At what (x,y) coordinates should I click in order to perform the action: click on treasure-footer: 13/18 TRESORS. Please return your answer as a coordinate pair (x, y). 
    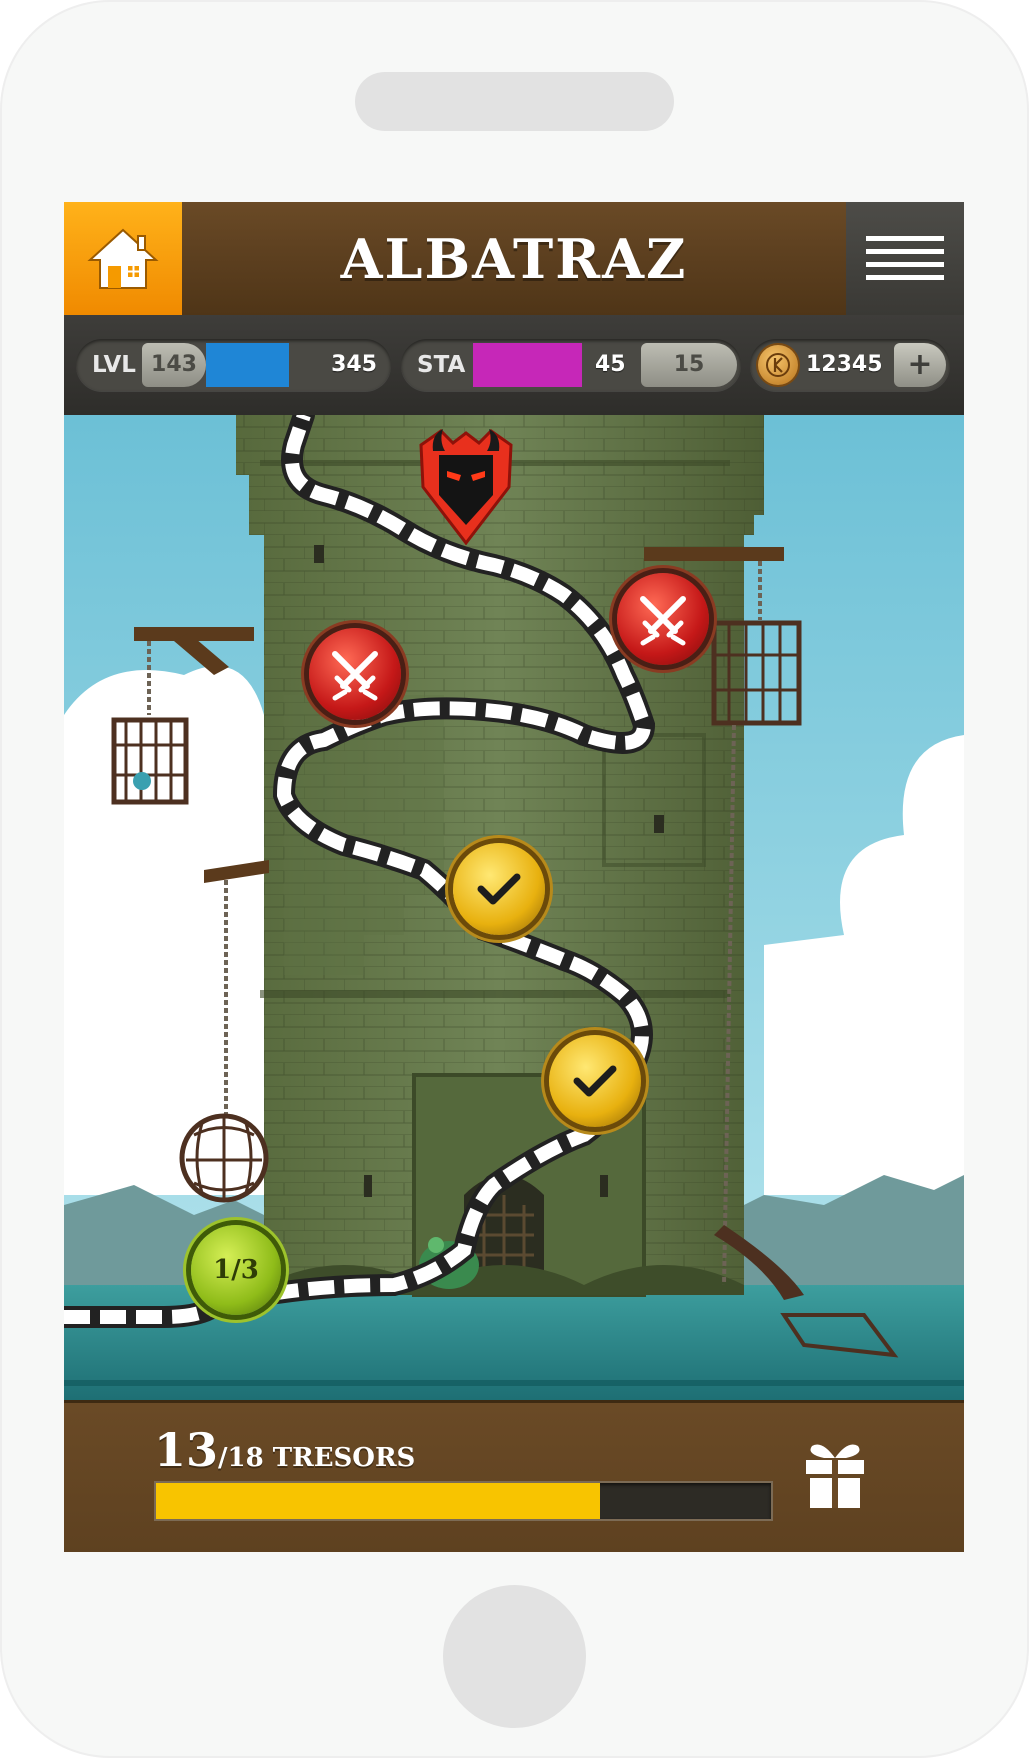
    Looking at the image, I should click on (514, 1476).